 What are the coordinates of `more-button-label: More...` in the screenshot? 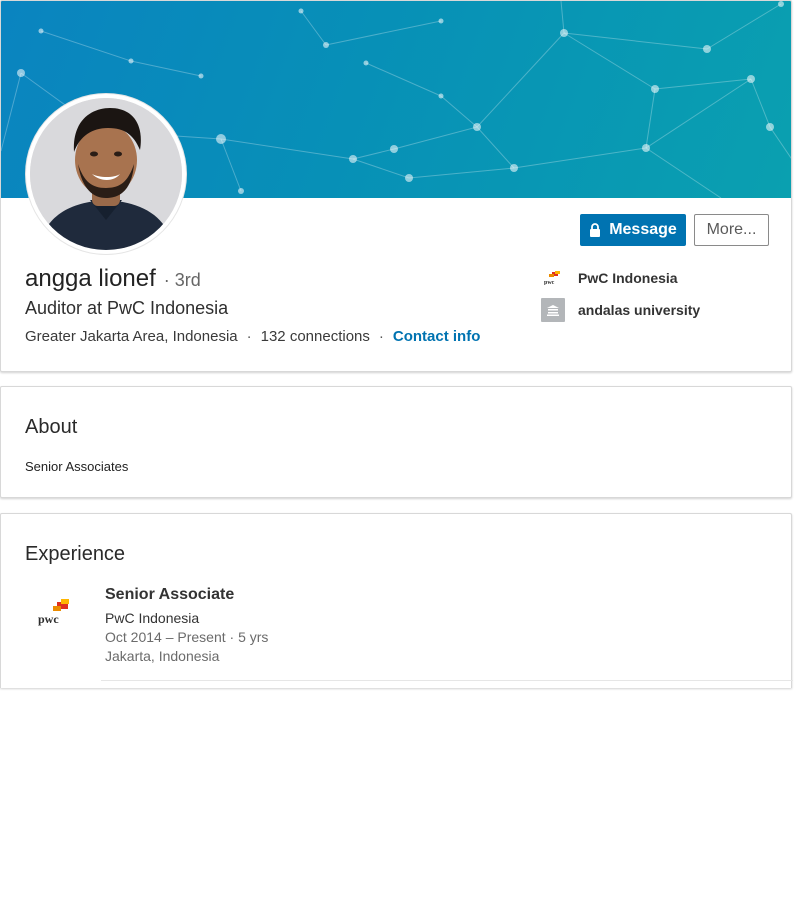 It's located at (731, 229).